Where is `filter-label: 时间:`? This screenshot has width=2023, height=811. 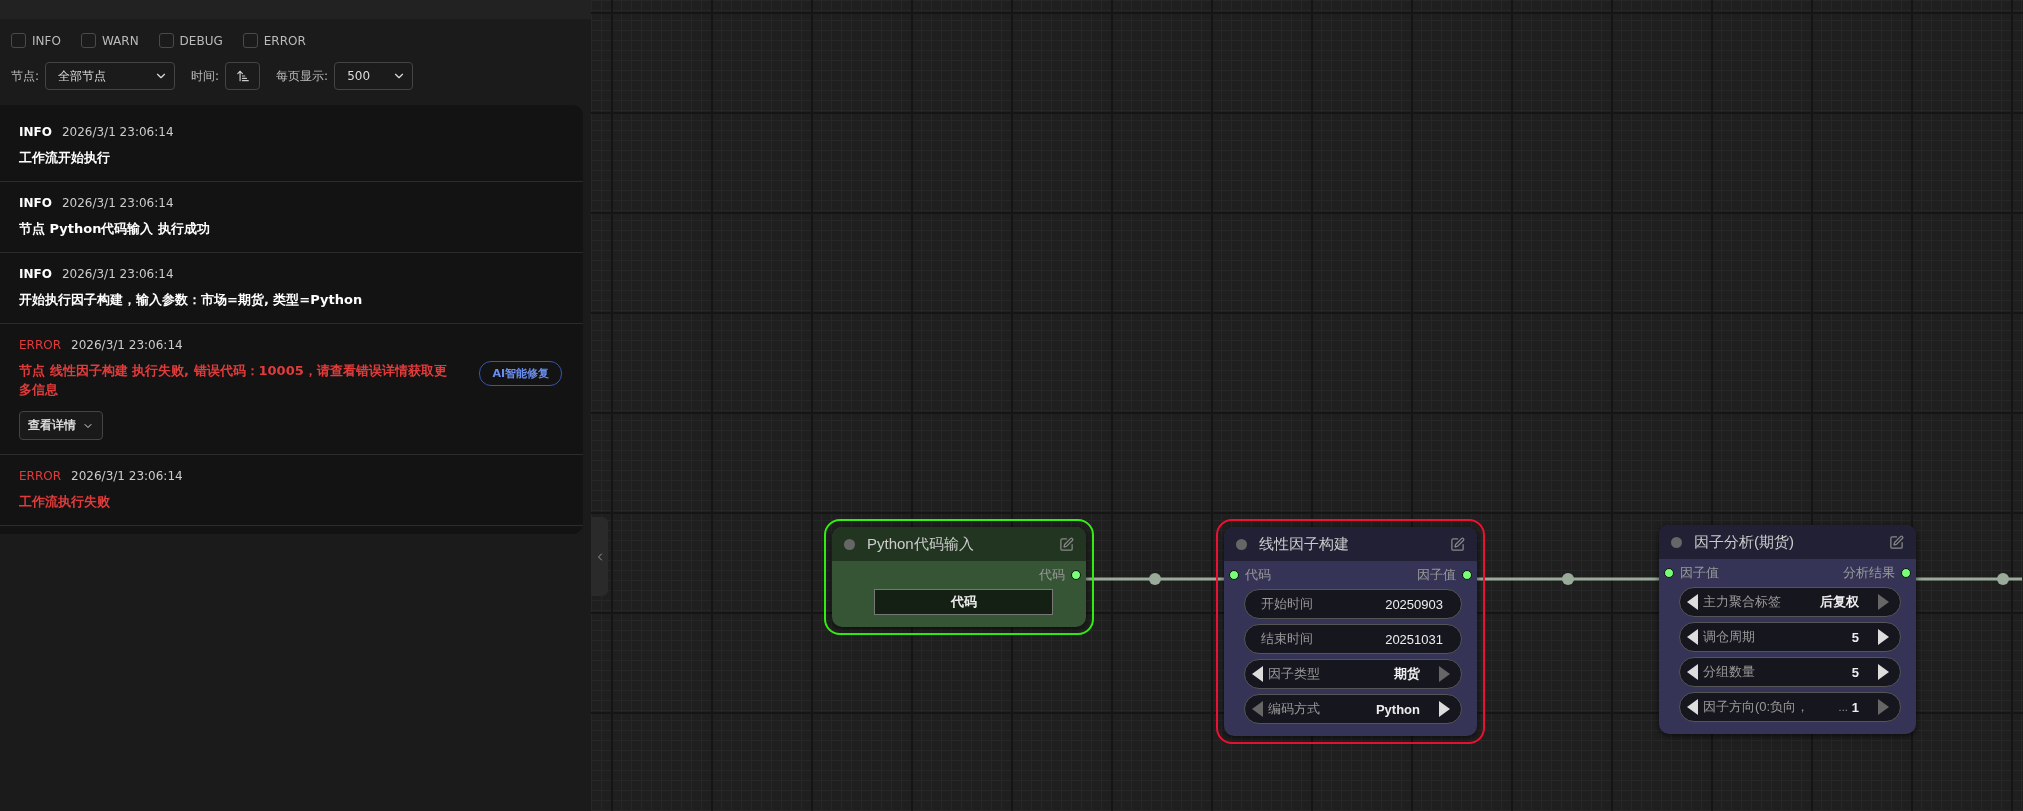 filter-label: 时间: is located at coordinates (205, 76).